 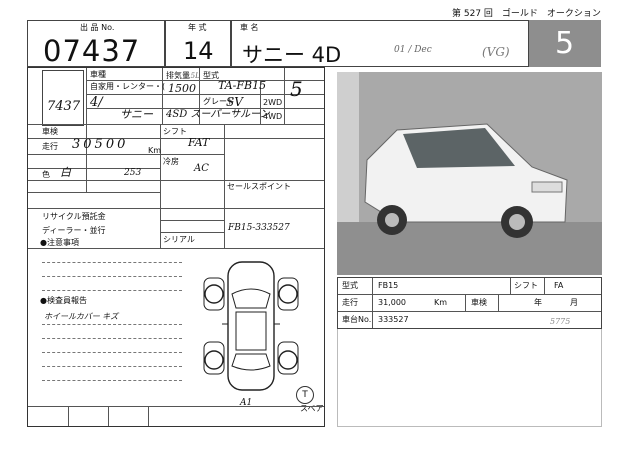 What do you see at coordinates (259, 186) in the screenshot?
I see `sales-point-label: セールスポイント` at bounding box center [259, 186].